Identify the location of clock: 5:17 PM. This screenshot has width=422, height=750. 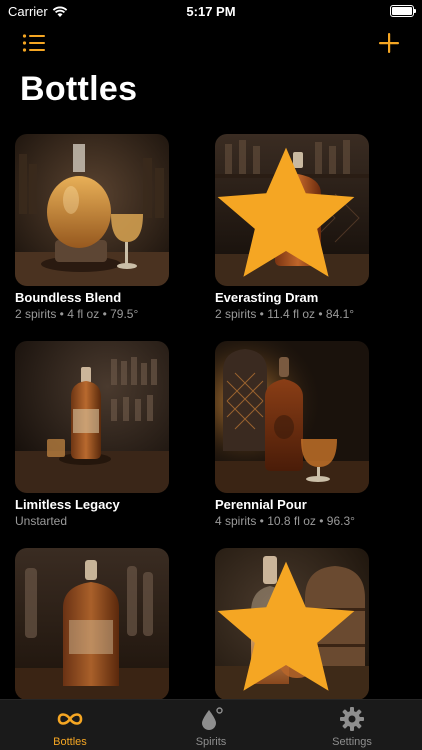
(211, 11).